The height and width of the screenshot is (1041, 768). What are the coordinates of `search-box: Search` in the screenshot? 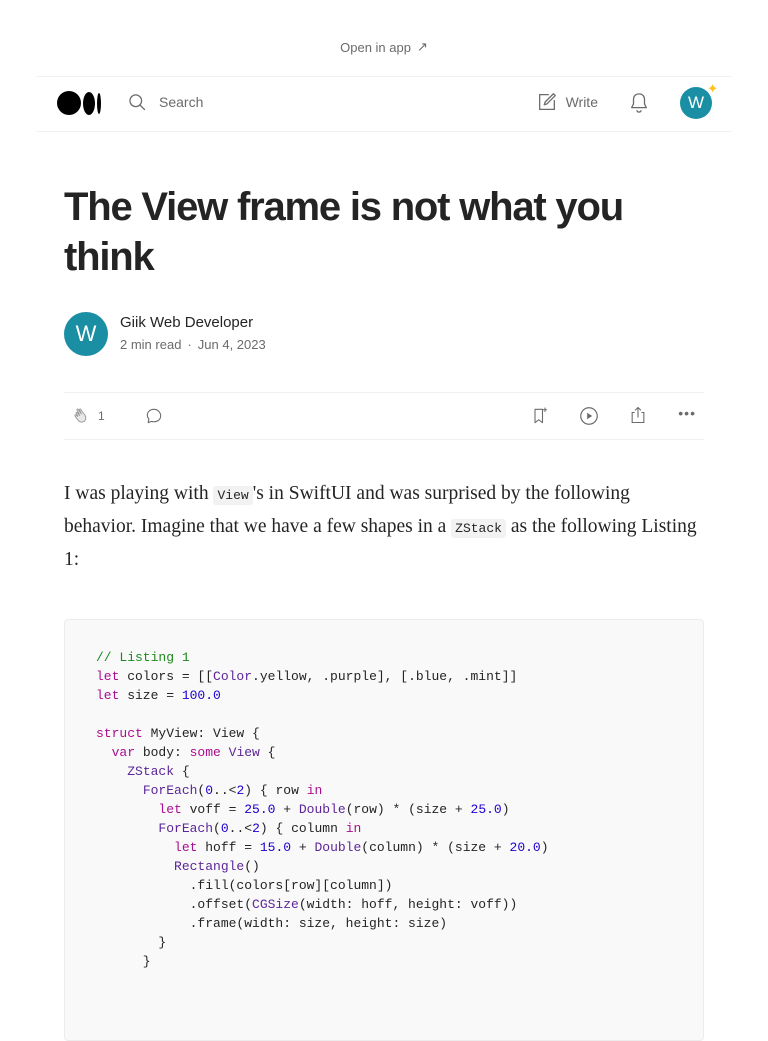 It's located at (165, 102).